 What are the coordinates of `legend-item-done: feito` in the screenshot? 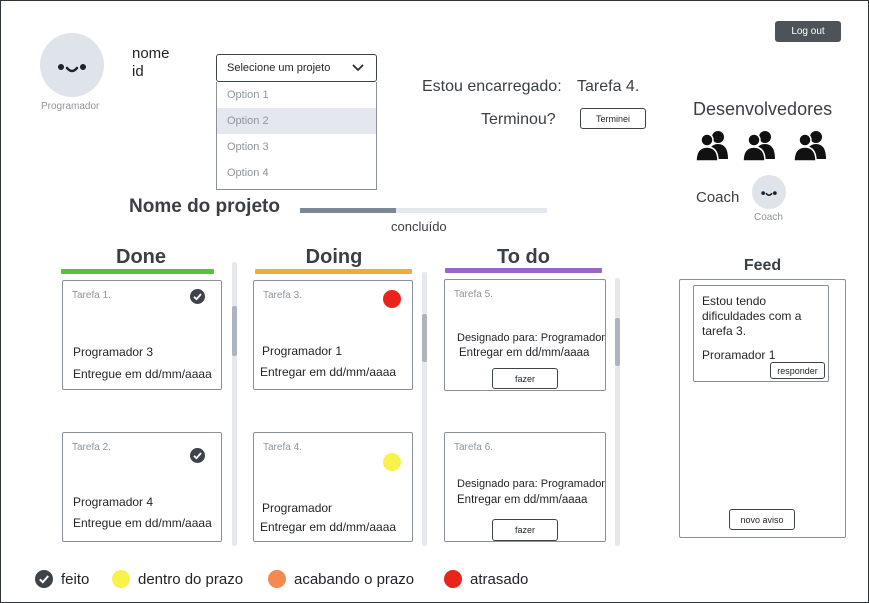 It's located at (62, 579).